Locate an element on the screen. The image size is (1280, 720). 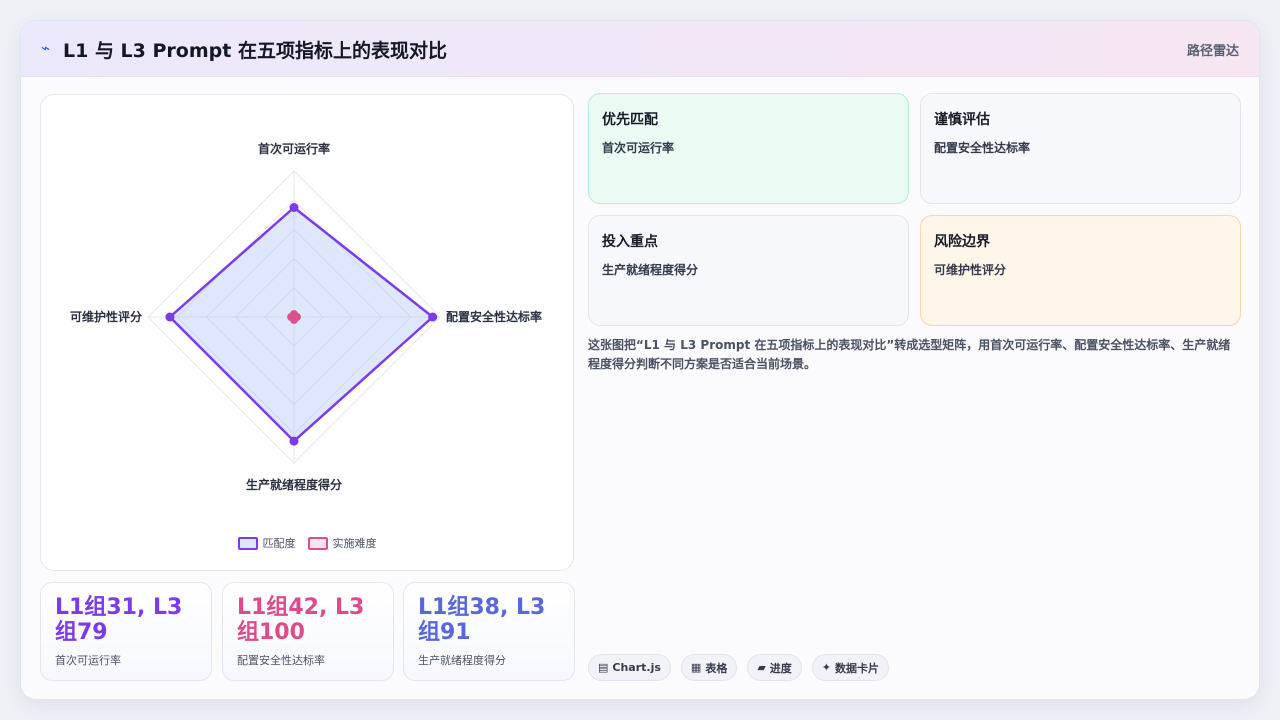
quadrant-title: 谨慎评估 is located at coordinates (962, 120).